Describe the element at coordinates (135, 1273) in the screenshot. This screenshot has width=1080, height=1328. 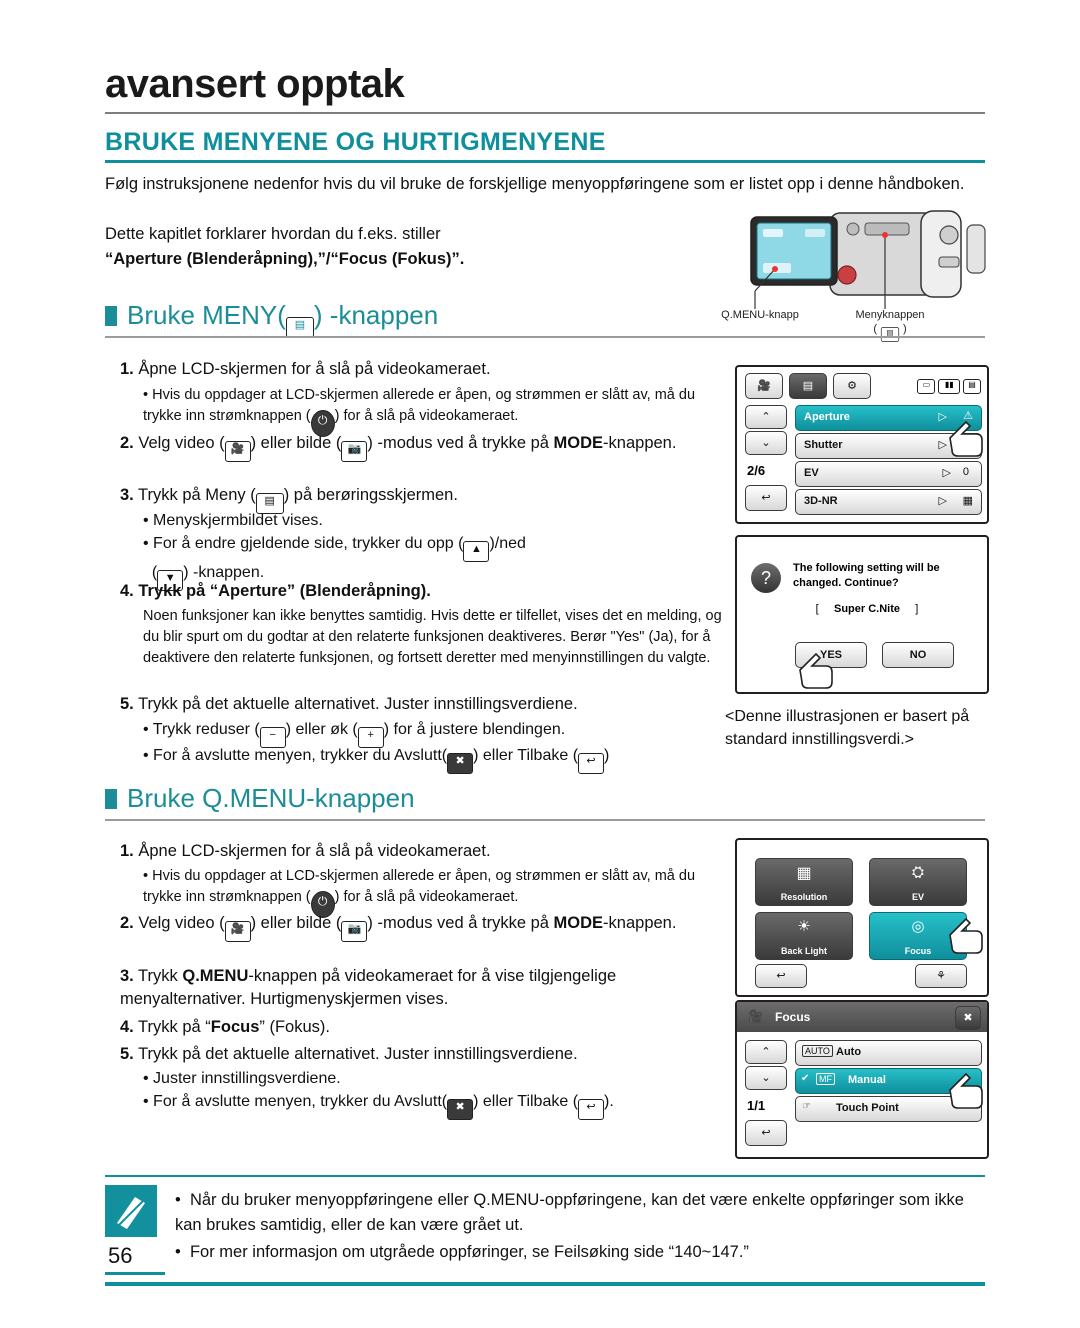
I see `footer-accent-bar` at that location.